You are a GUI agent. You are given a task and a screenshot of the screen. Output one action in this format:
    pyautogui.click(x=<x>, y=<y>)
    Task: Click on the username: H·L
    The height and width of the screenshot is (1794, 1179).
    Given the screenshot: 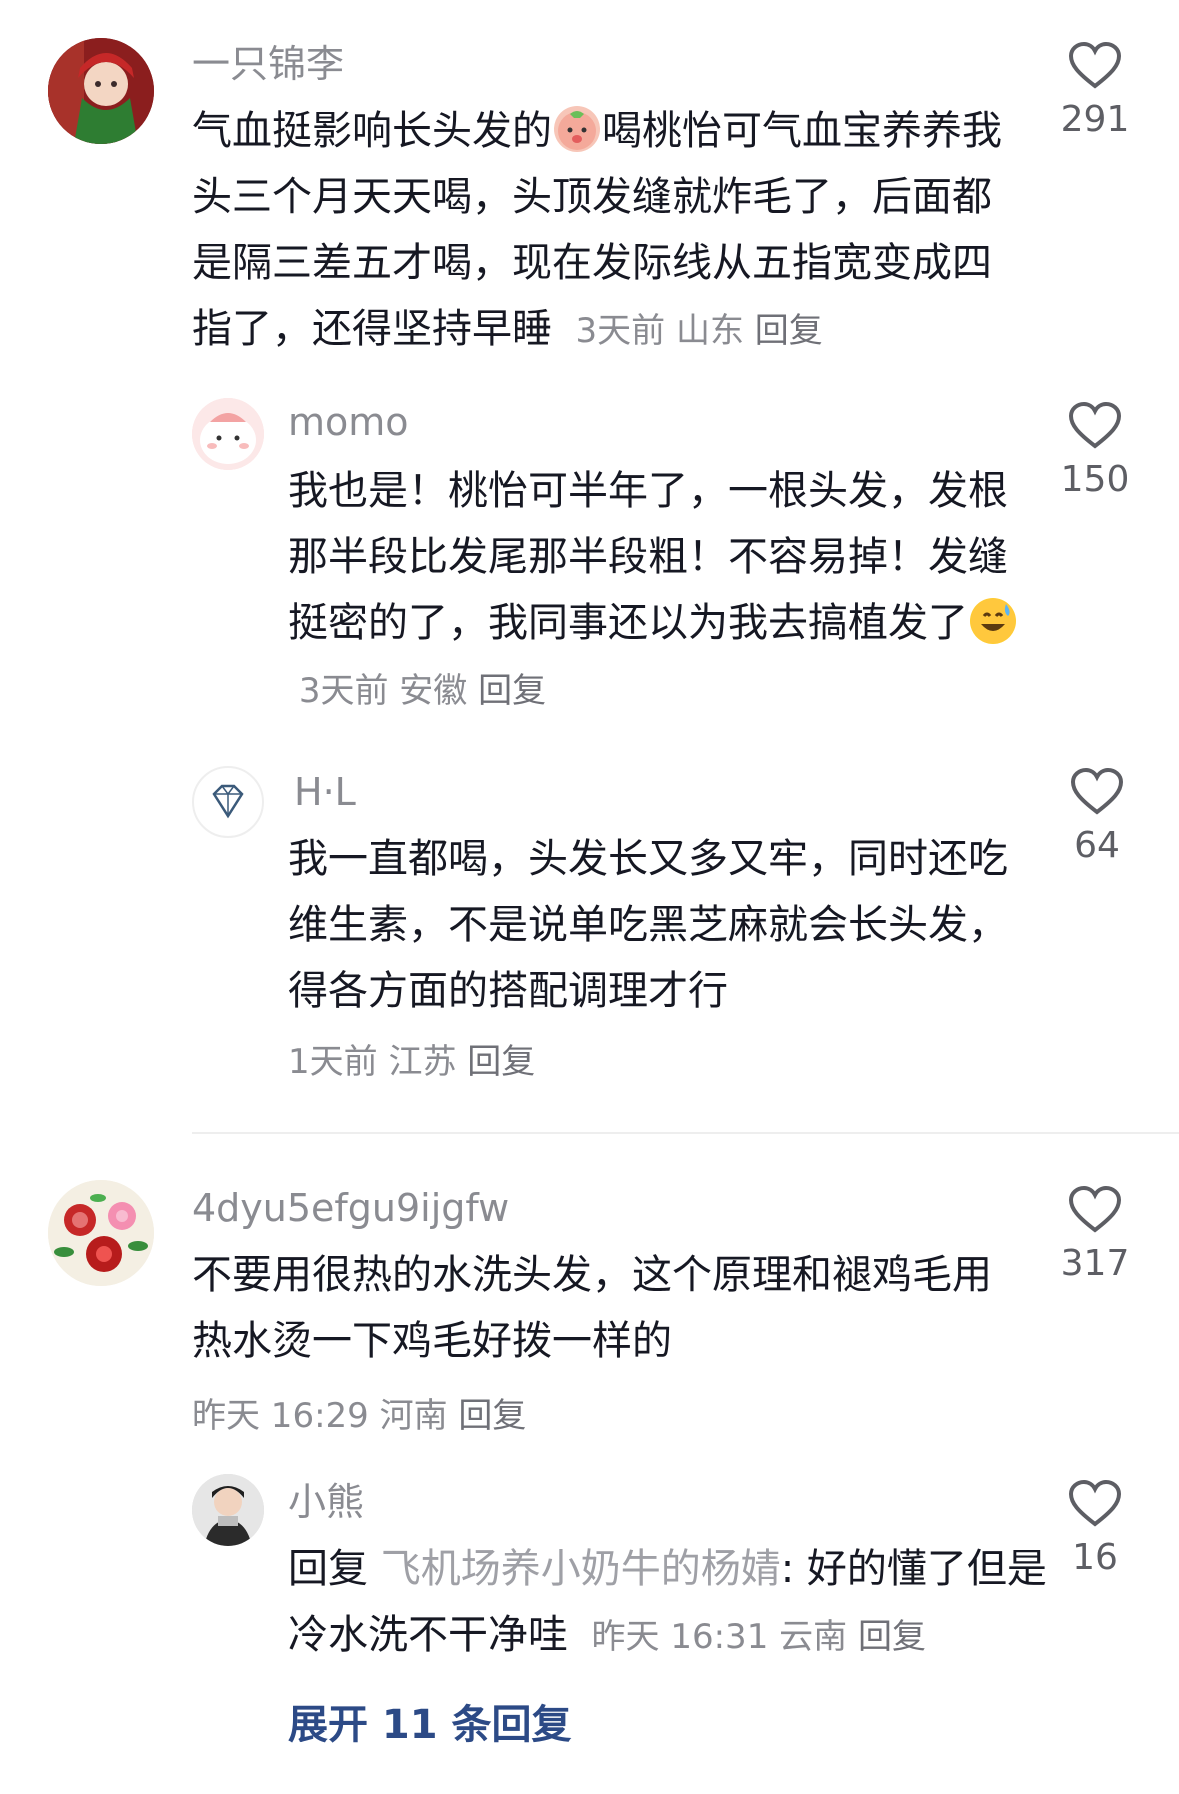 What is the action you would take?
    pyautogui.click(x=325, y=792)
    